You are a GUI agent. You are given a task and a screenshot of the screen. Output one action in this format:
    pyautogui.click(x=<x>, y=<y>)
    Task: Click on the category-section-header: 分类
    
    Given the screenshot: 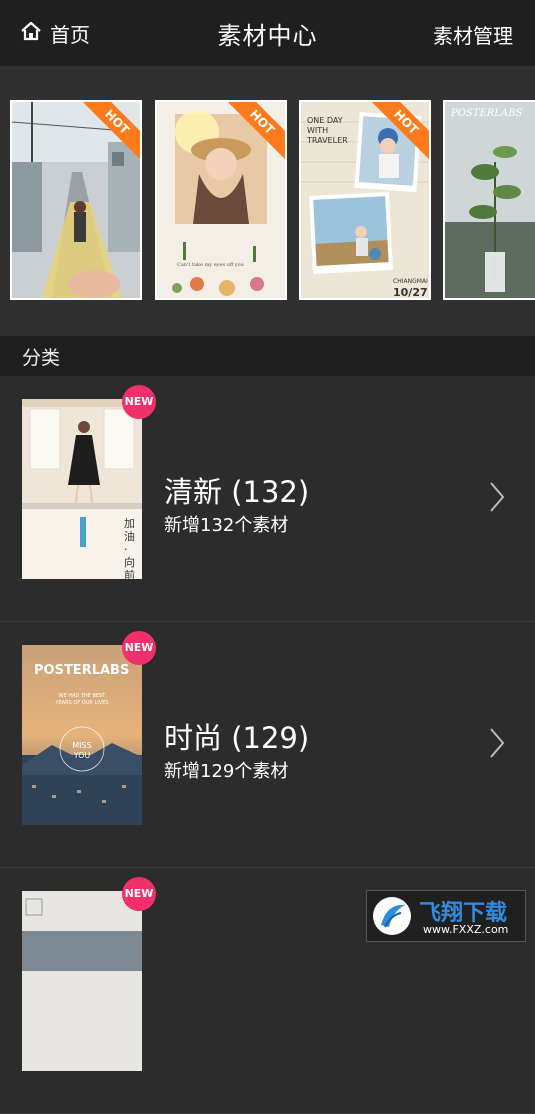 What is the action you would take?
    pyautogui.click(x=267, y=356)
    